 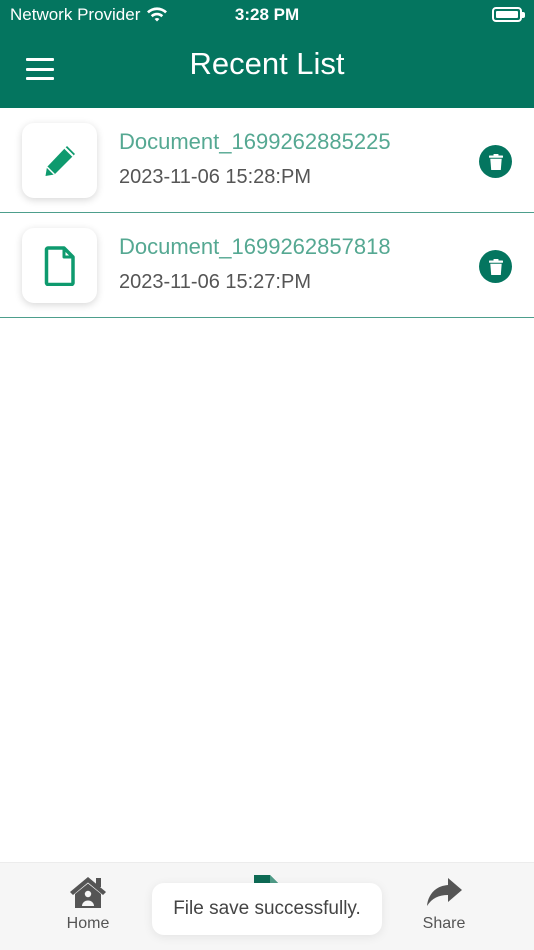 I want to click on app-header: Network Provider 3:28 PM Recent List, so click(x=267, y=54).